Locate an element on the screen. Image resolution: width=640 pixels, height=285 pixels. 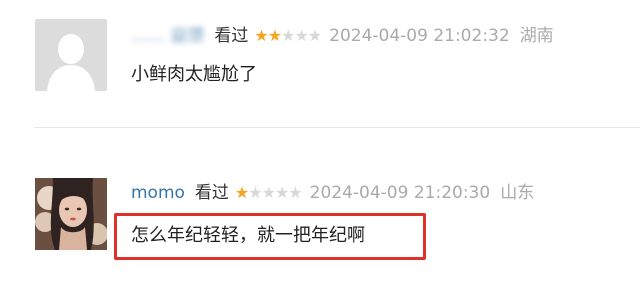
default-user-icon is located at coordinates (71, 55).